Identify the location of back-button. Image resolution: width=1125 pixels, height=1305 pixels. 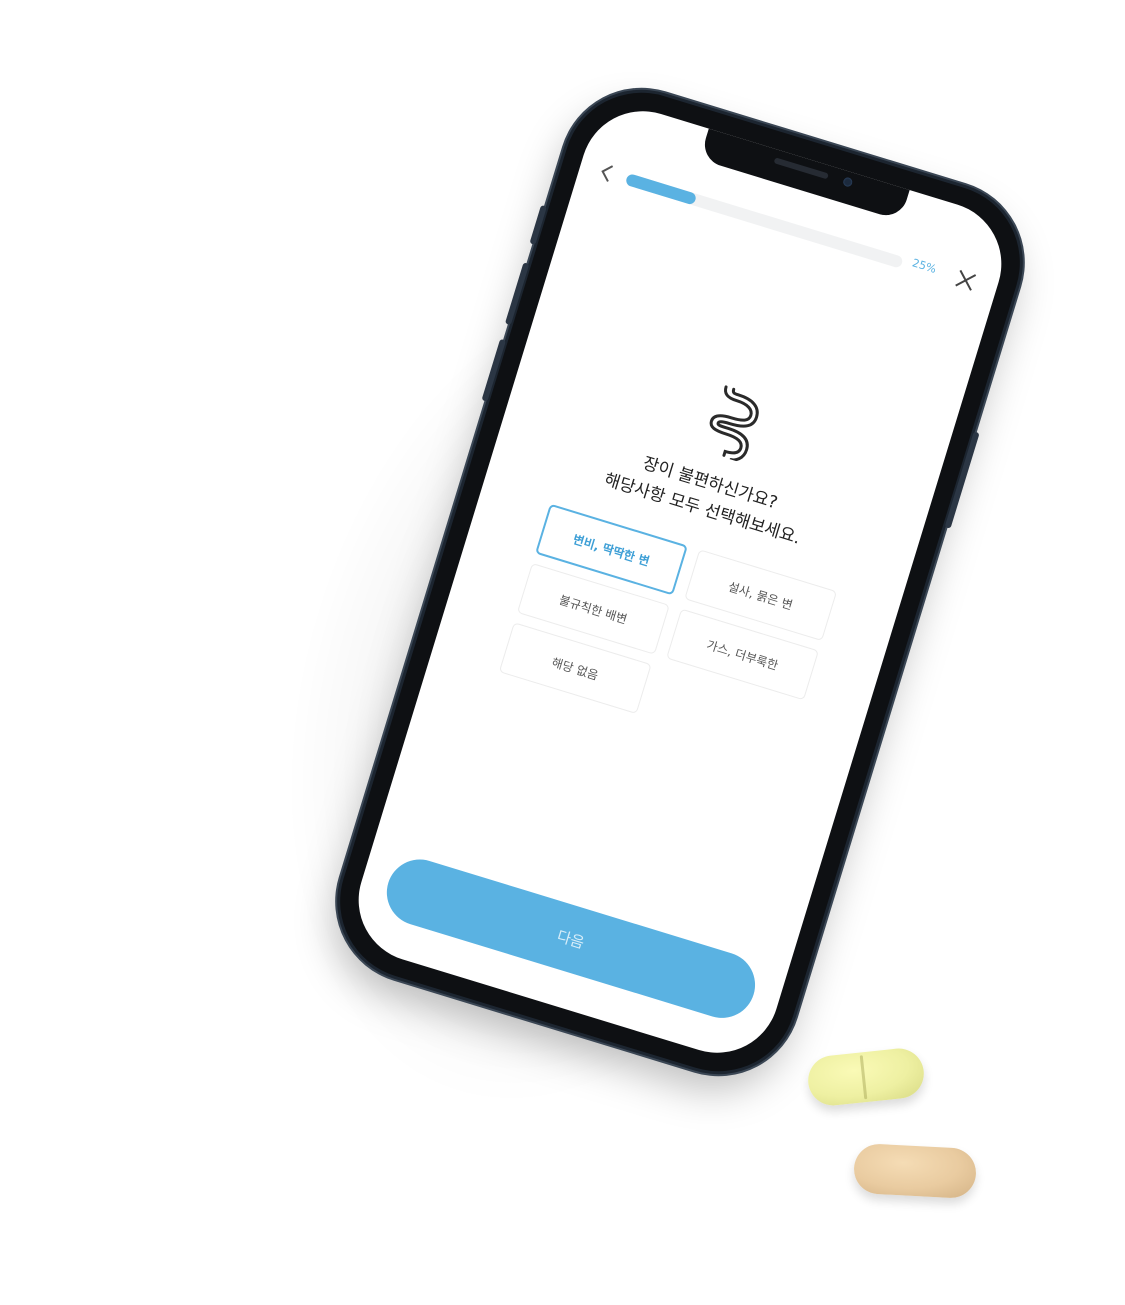
(607, 173).